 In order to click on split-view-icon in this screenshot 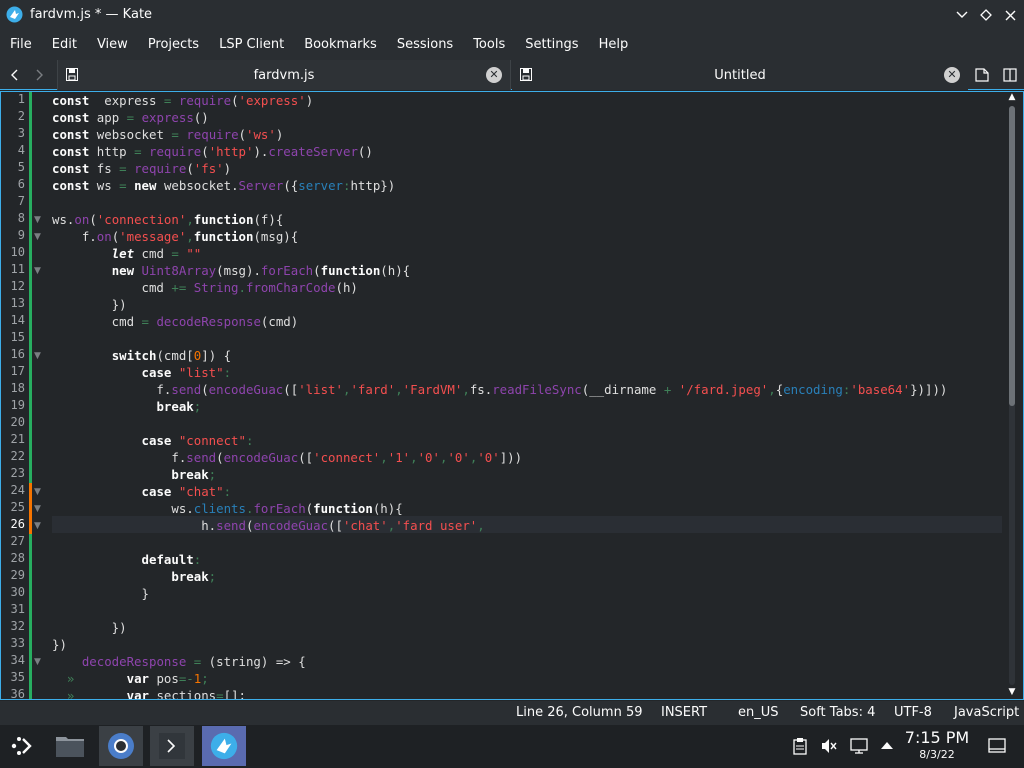, I will do `click(1010, 75)`.